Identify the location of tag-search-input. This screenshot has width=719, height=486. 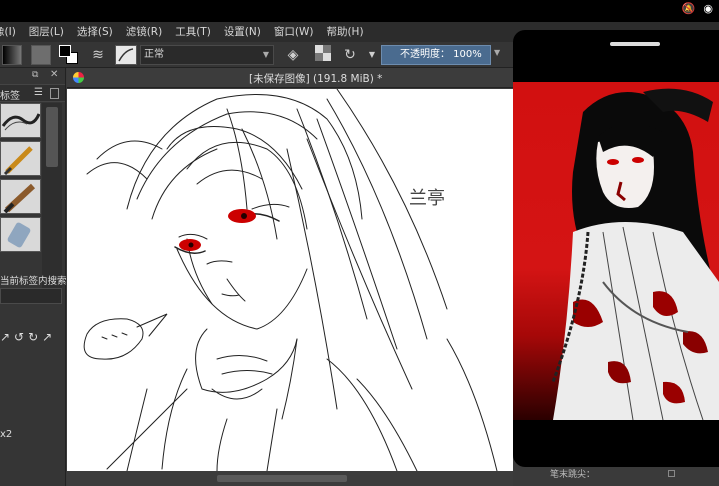
(31, 296).